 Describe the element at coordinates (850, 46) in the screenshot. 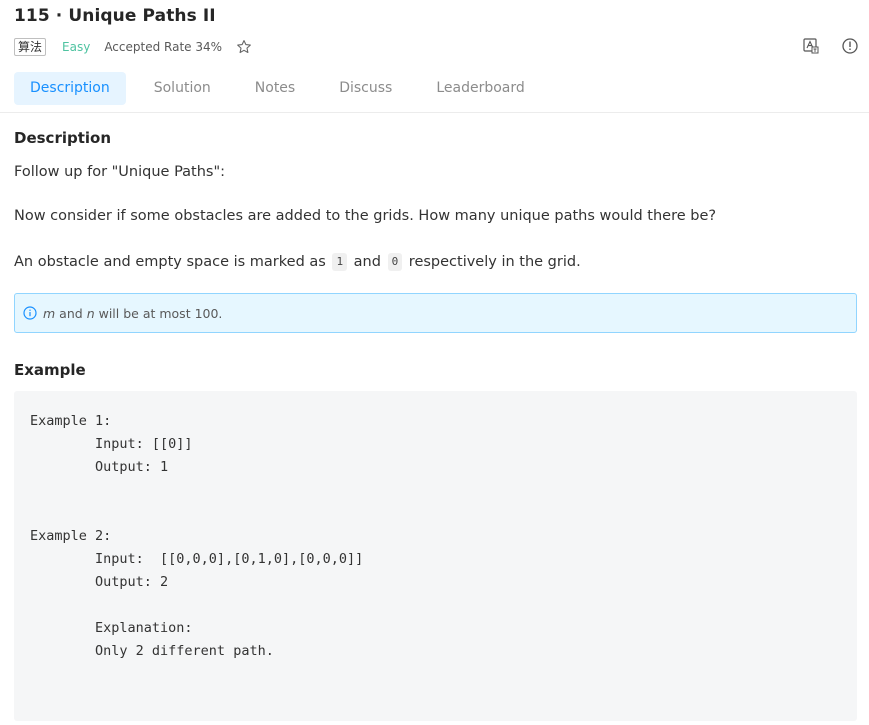

I see `info-circle-icon` at that location.